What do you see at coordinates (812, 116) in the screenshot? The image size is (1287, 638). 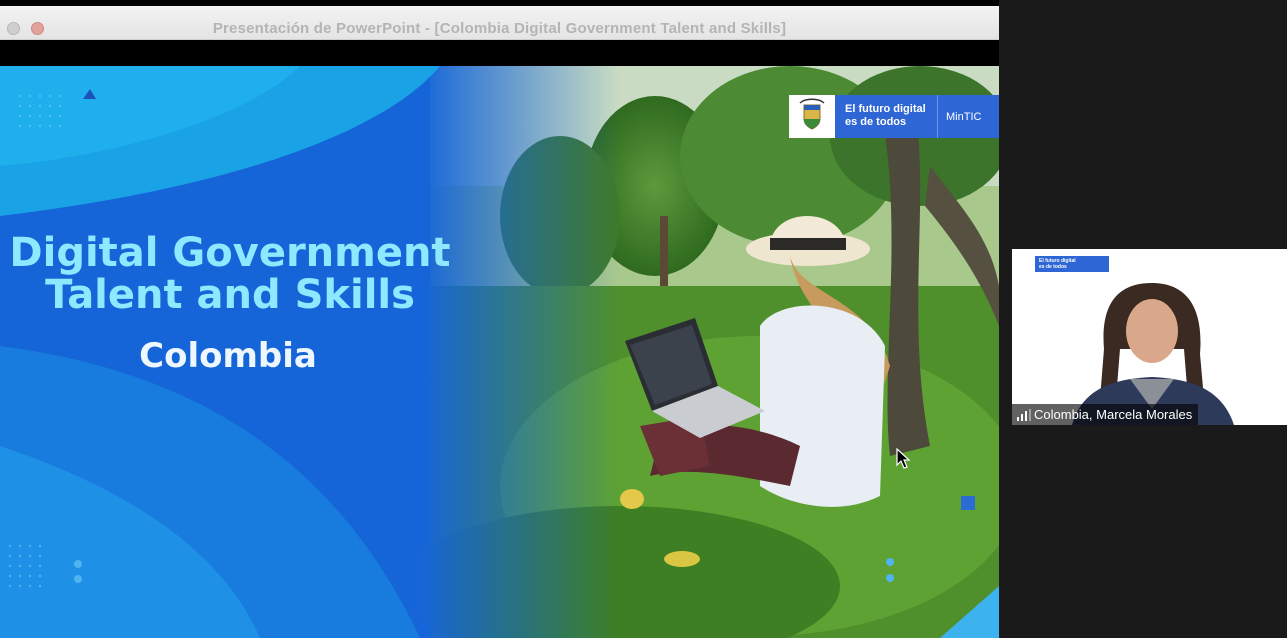 I see `colombia-coat-of-arms-icon` at bounding box center [812, 116].